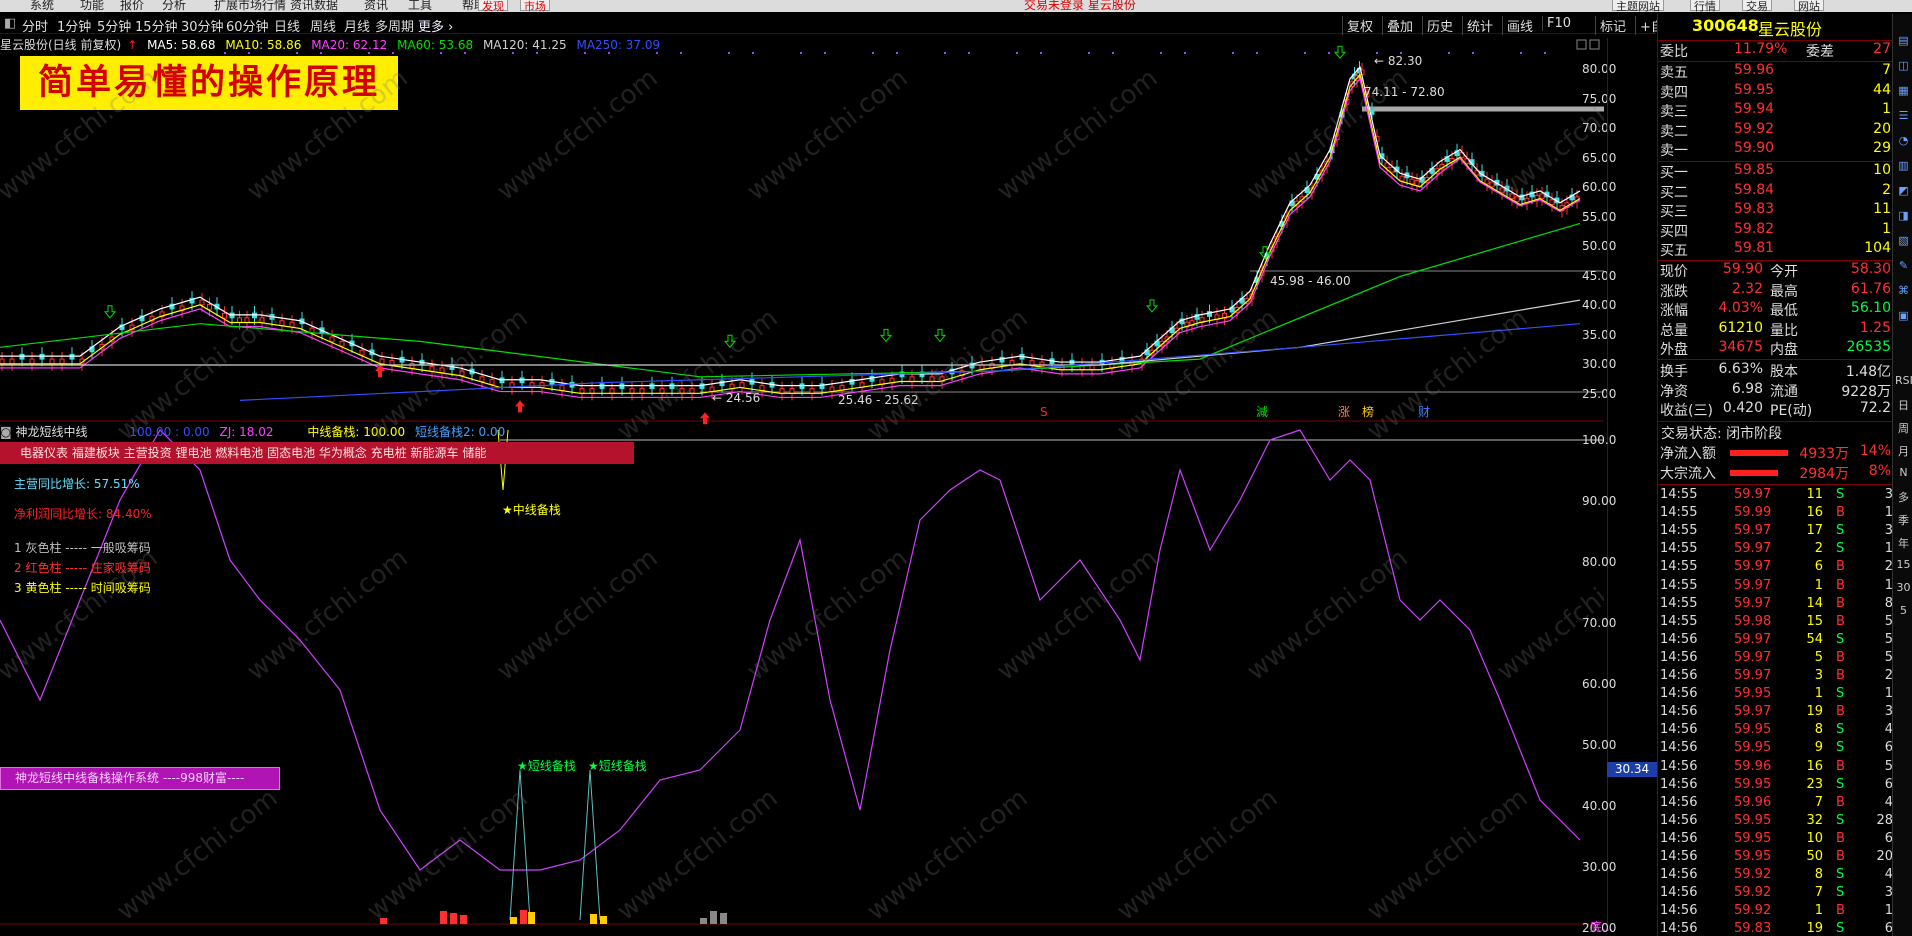  Describe the element at coordinates (1875, 327) in the screenshot. I see `stat-value: 1.25` at that location.